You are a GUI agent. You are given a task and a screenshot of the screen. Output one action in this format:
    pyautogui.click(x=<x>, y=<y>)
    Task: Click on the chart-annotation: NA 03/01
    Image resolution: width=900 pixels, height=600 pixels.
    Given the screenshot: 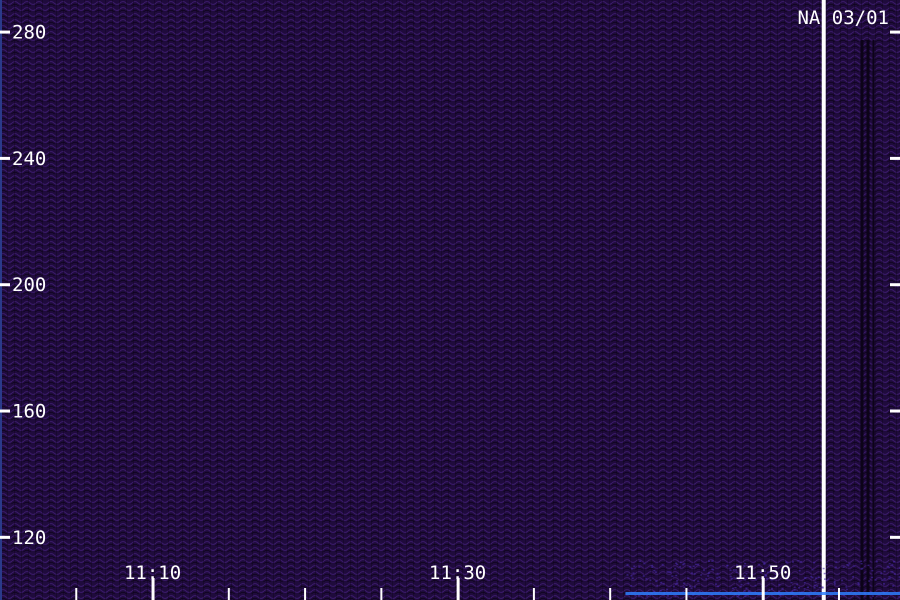 What is the action you would take?
    pyautogui.click(x=843, y=18)
    